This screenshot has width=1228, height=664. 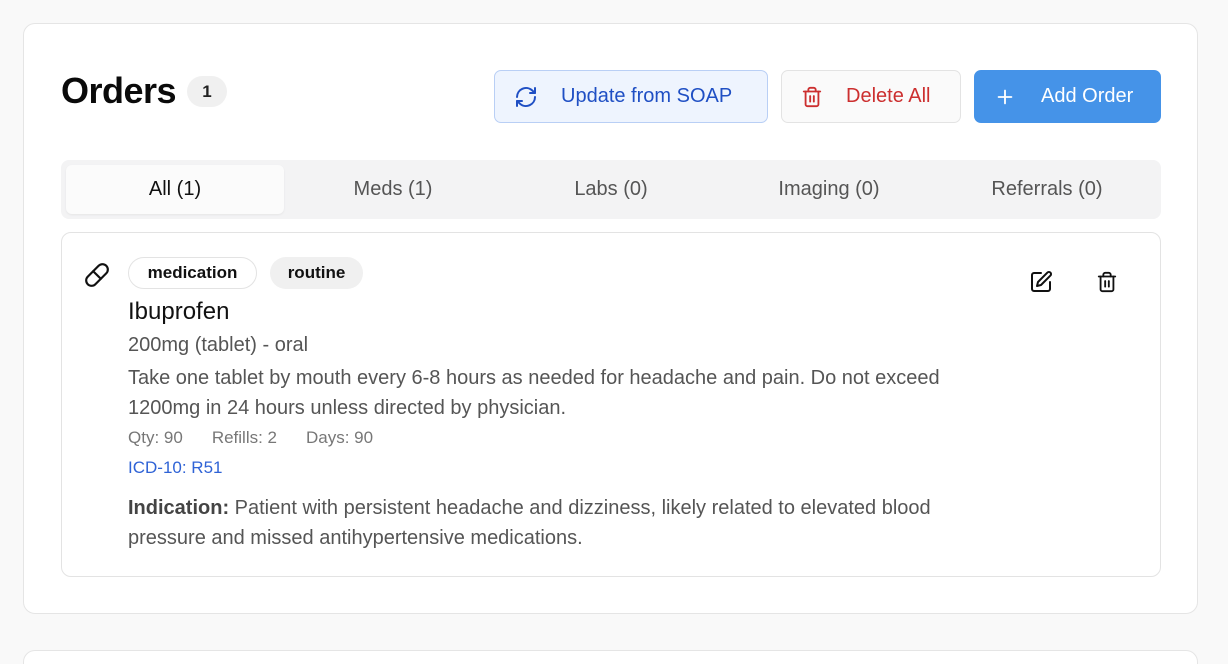 What do you see at coordinates (175, 189) in the screenshot?
I see `tab-all: All (1)` at bounding box center [175, 189].